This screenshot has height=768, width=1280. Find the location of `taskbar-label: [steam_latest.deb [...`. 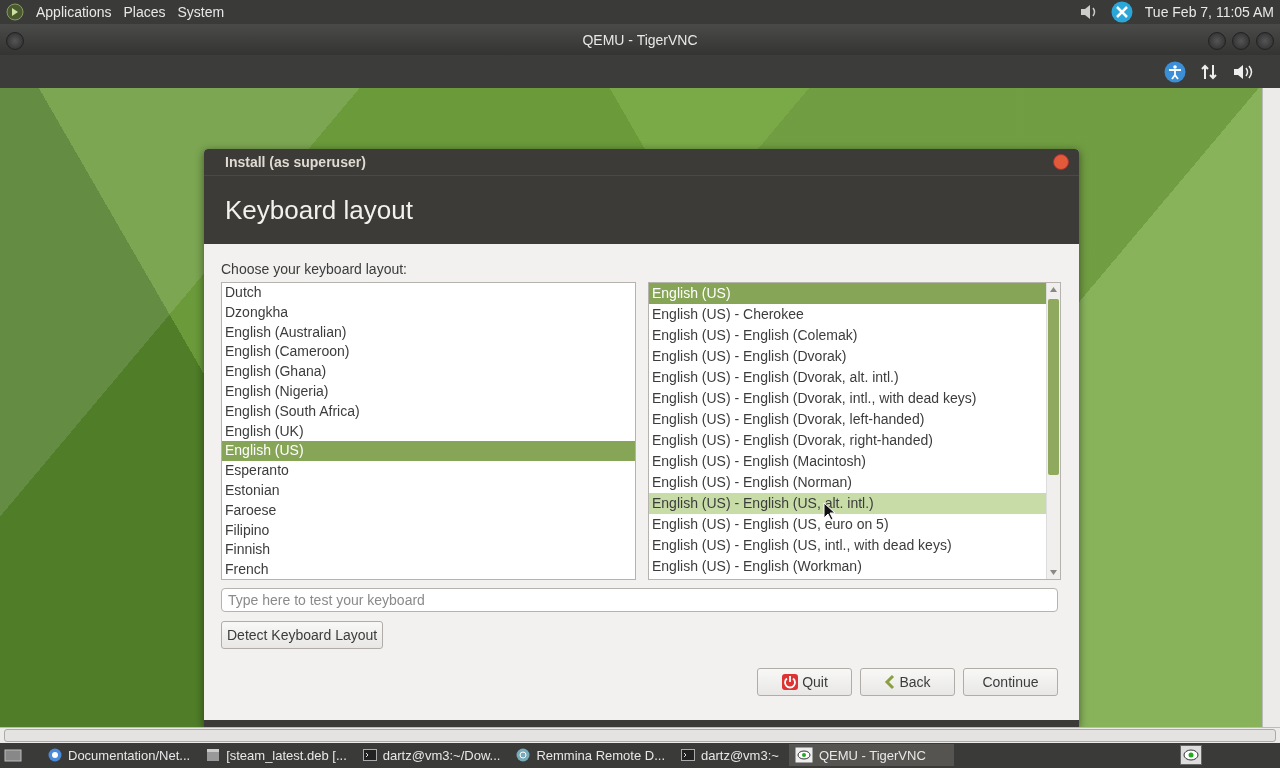

taskbar-label: [steam_latest.deb [... is located at coordinates (286, 755).